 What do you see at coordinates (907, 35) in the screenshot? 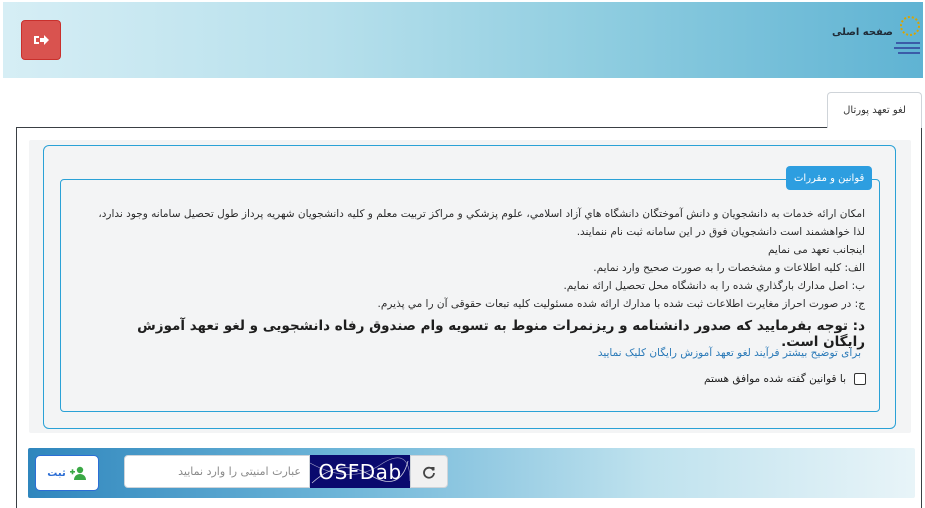
I see `university-logo-icon` at bounding box center [907, 35].